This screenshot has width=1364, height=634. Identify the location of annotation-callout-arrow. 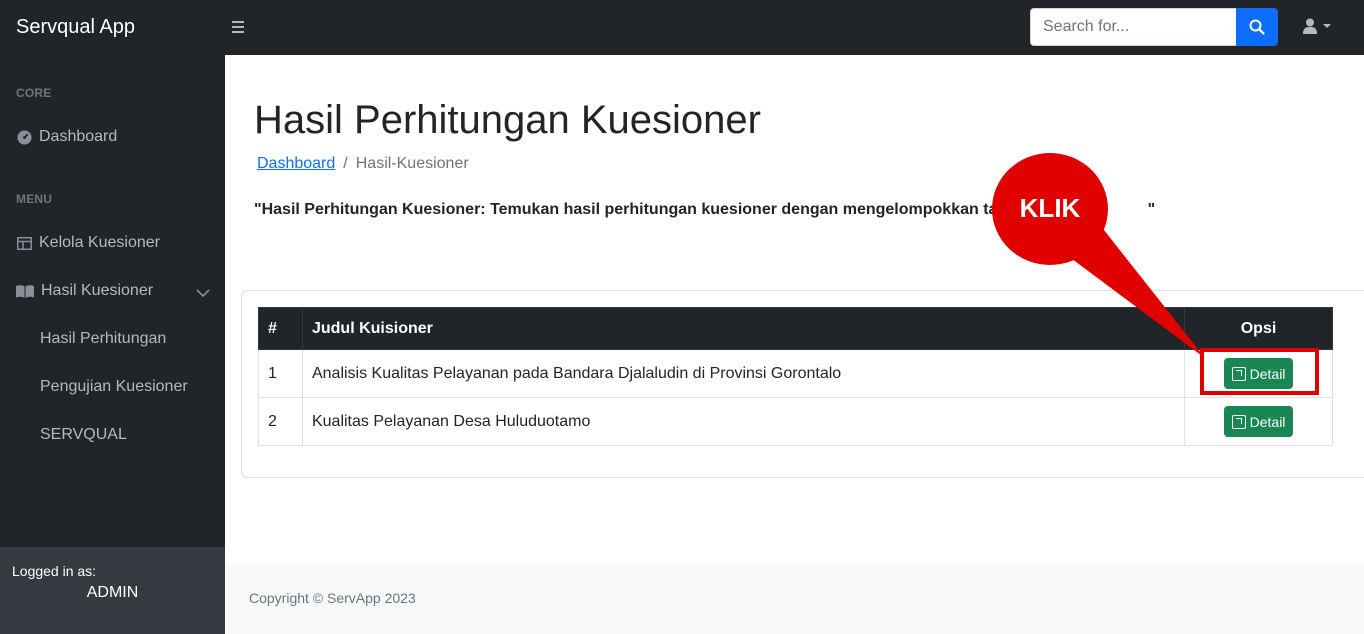
(1132, 291).